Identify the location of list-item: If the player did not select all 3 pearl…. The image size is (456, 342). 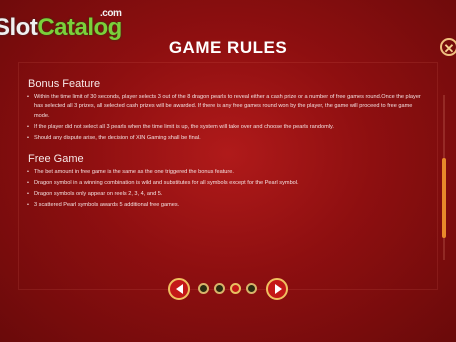
(227, 128).